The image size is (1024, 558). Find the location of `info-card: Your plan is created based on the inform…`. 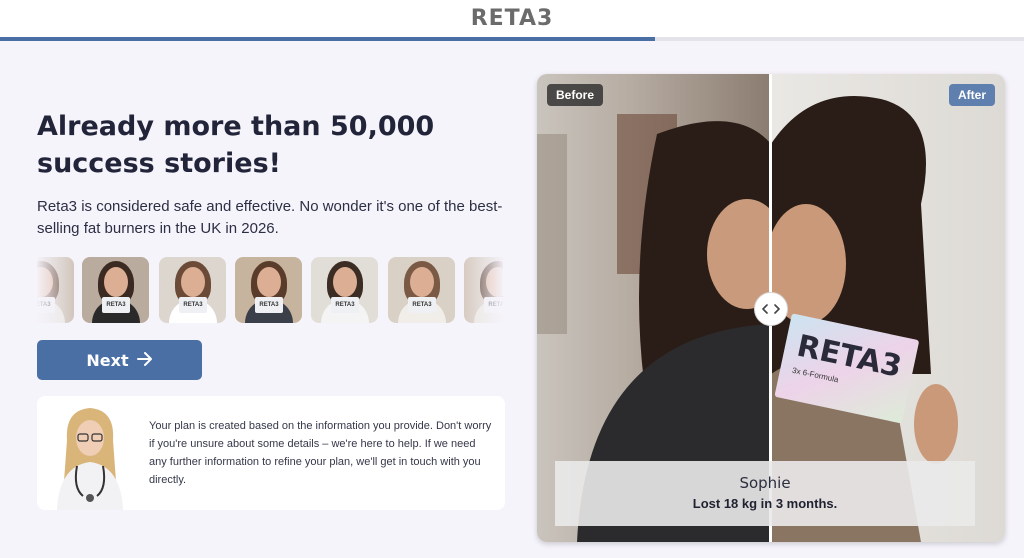

info-card: Your plan is created based on the inform… is located at coordinates (271, 453).